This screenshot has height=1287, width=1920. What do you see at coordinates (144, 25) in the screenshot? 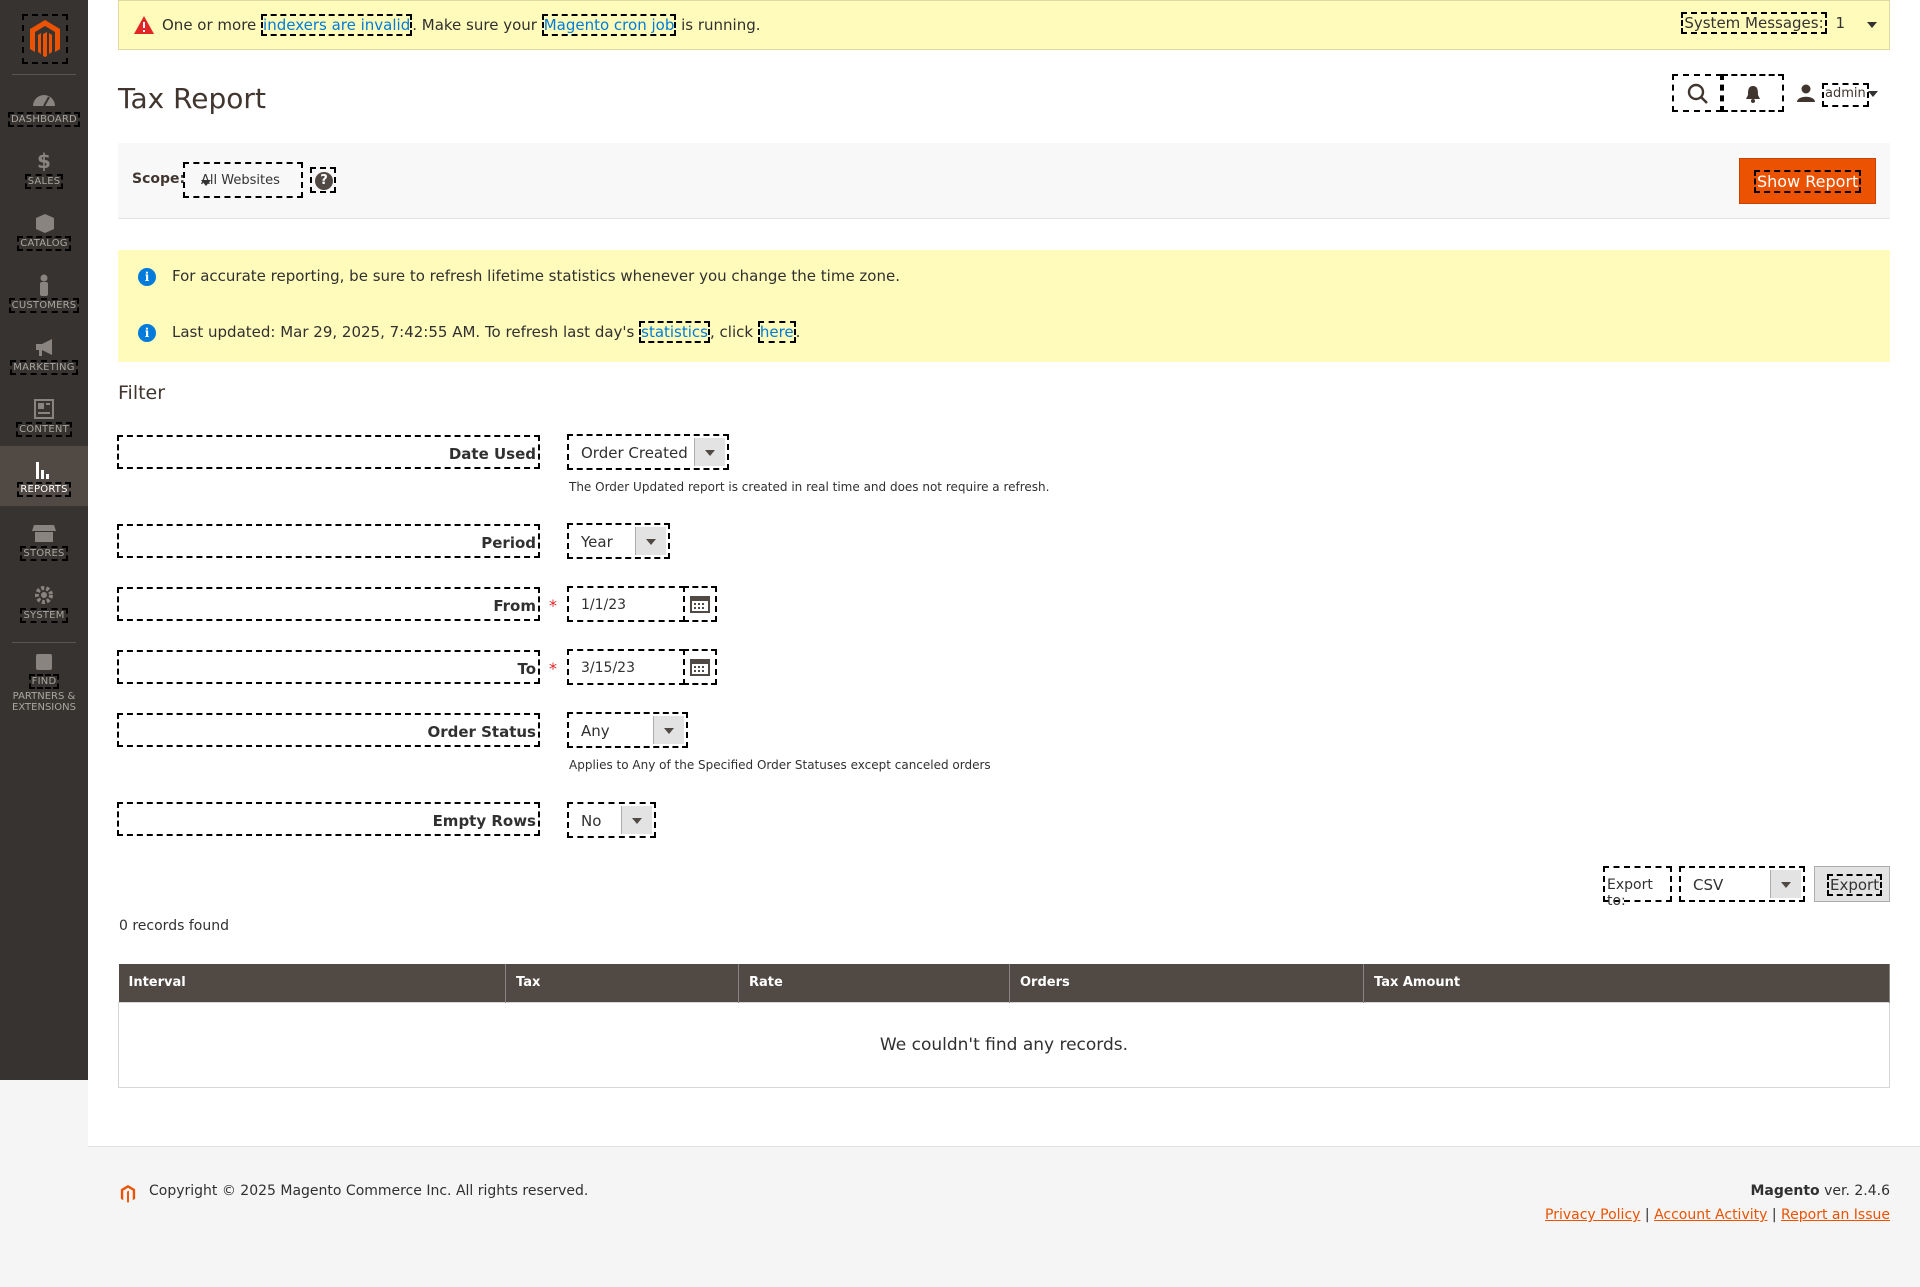
I see `warning-icon` at bounding box center [144, 25].